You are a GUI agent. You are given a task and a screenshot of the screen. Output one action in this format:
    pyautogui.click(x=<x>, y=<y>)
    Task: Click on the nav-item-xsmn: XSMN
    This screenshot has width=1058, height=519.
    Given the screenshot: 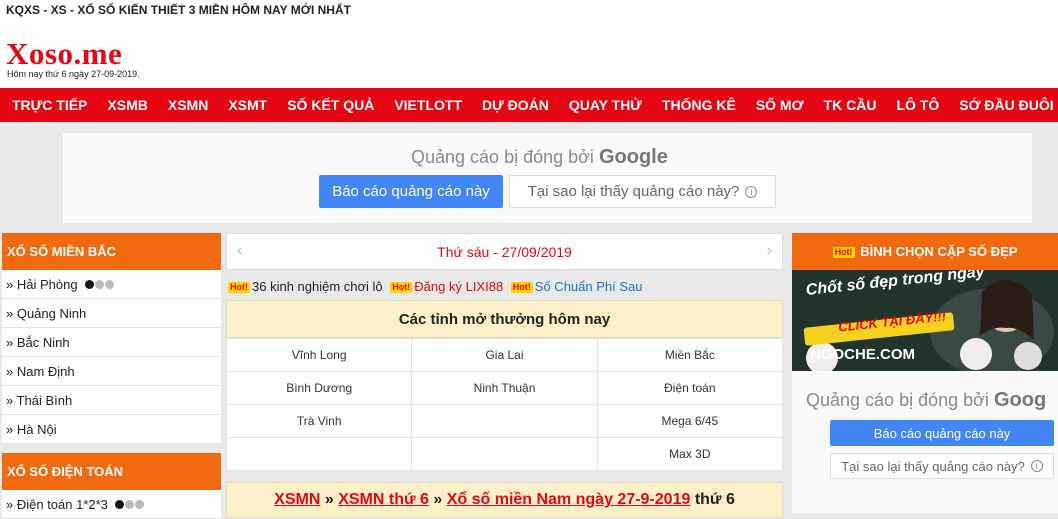 What is the action you would take?
    pyautogui.click(x=188, y=105)
    